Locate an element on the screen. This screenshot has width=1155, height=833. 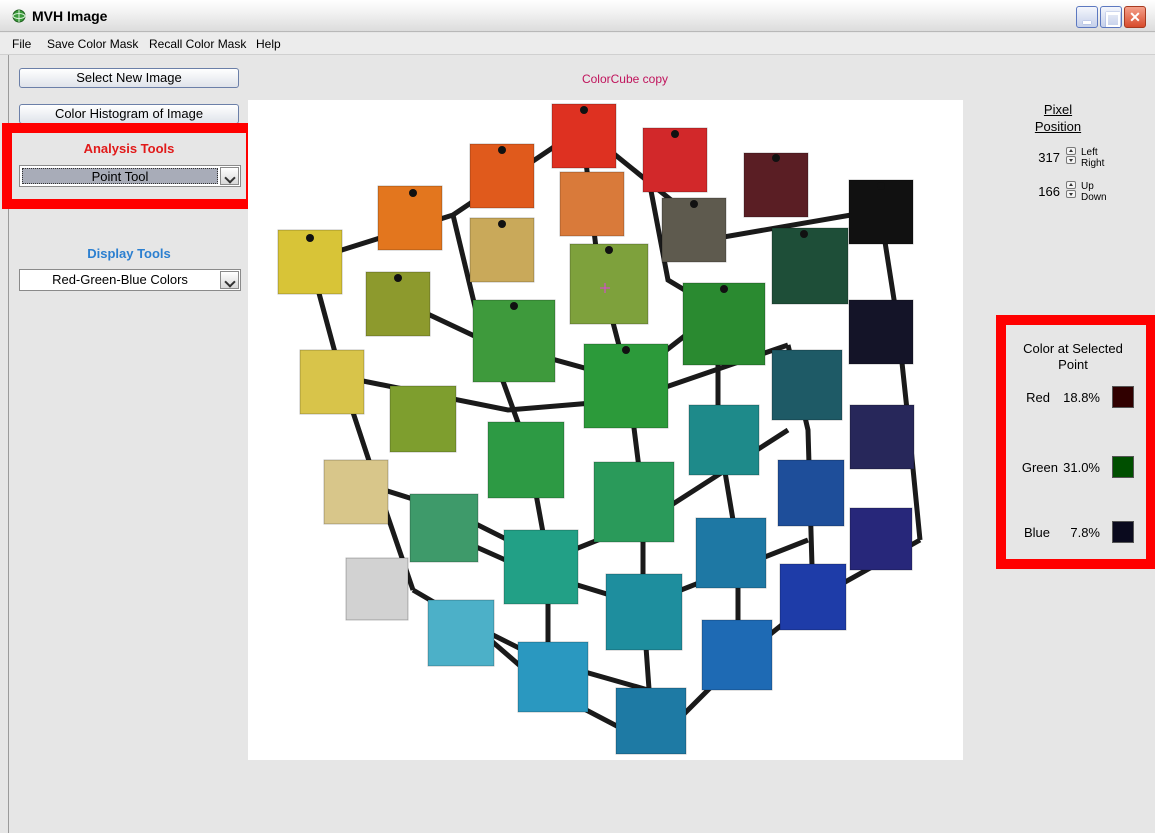
color-histogram-button: Color Histogram of Image is located at coordinates (129, 114).